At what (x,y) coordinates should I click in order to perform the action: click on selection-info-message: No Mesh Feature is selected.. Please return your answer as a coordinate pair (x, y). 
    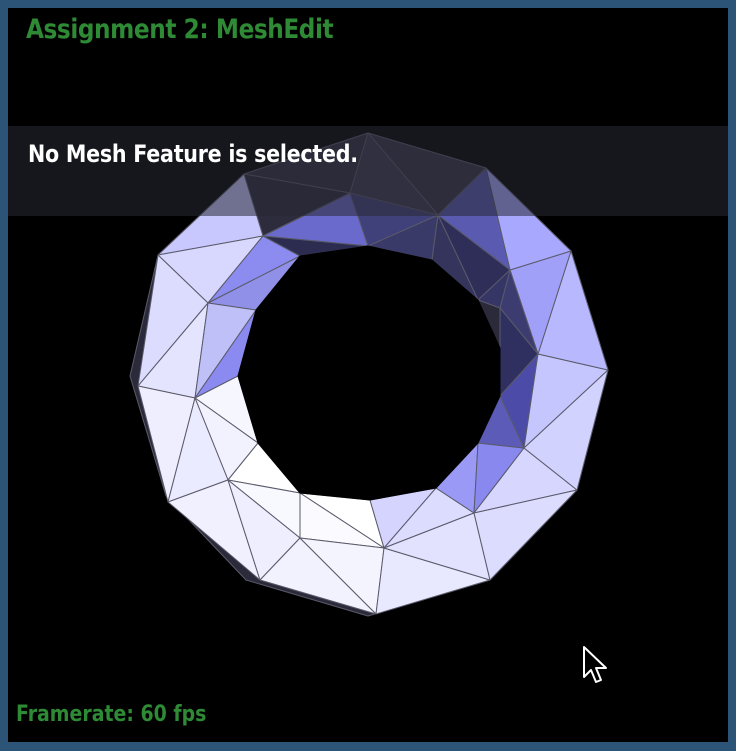
    Looking at the image, I should click on (193, 154).